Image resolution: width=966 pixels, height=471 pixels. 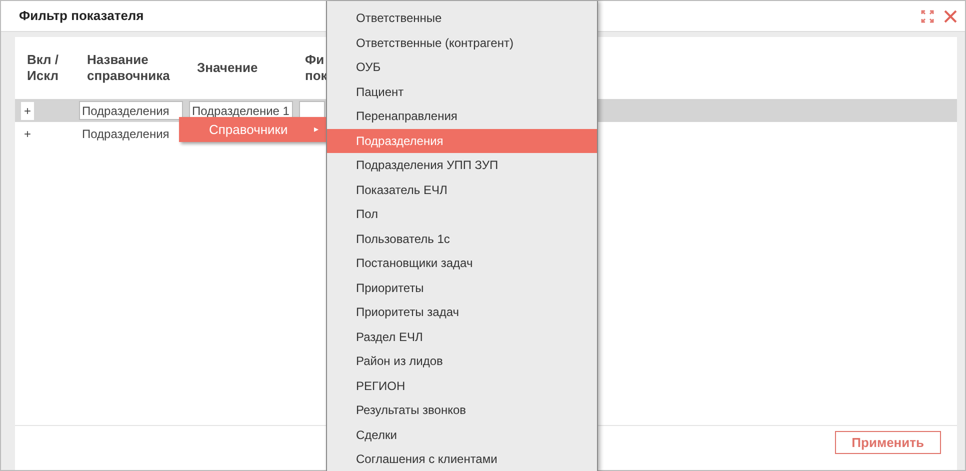 I want to click on menu-item: Ответственные, so click(x=462, y=18).